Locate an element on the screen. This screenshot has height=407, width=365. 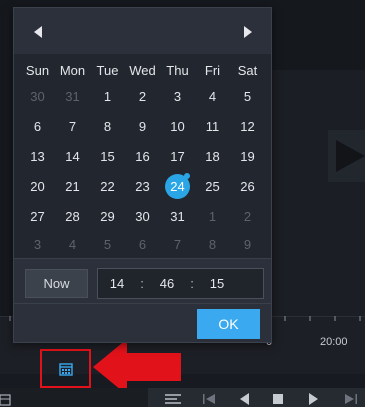
time-input: 14 : 46 : 15 is located at coordinates (180, 283).